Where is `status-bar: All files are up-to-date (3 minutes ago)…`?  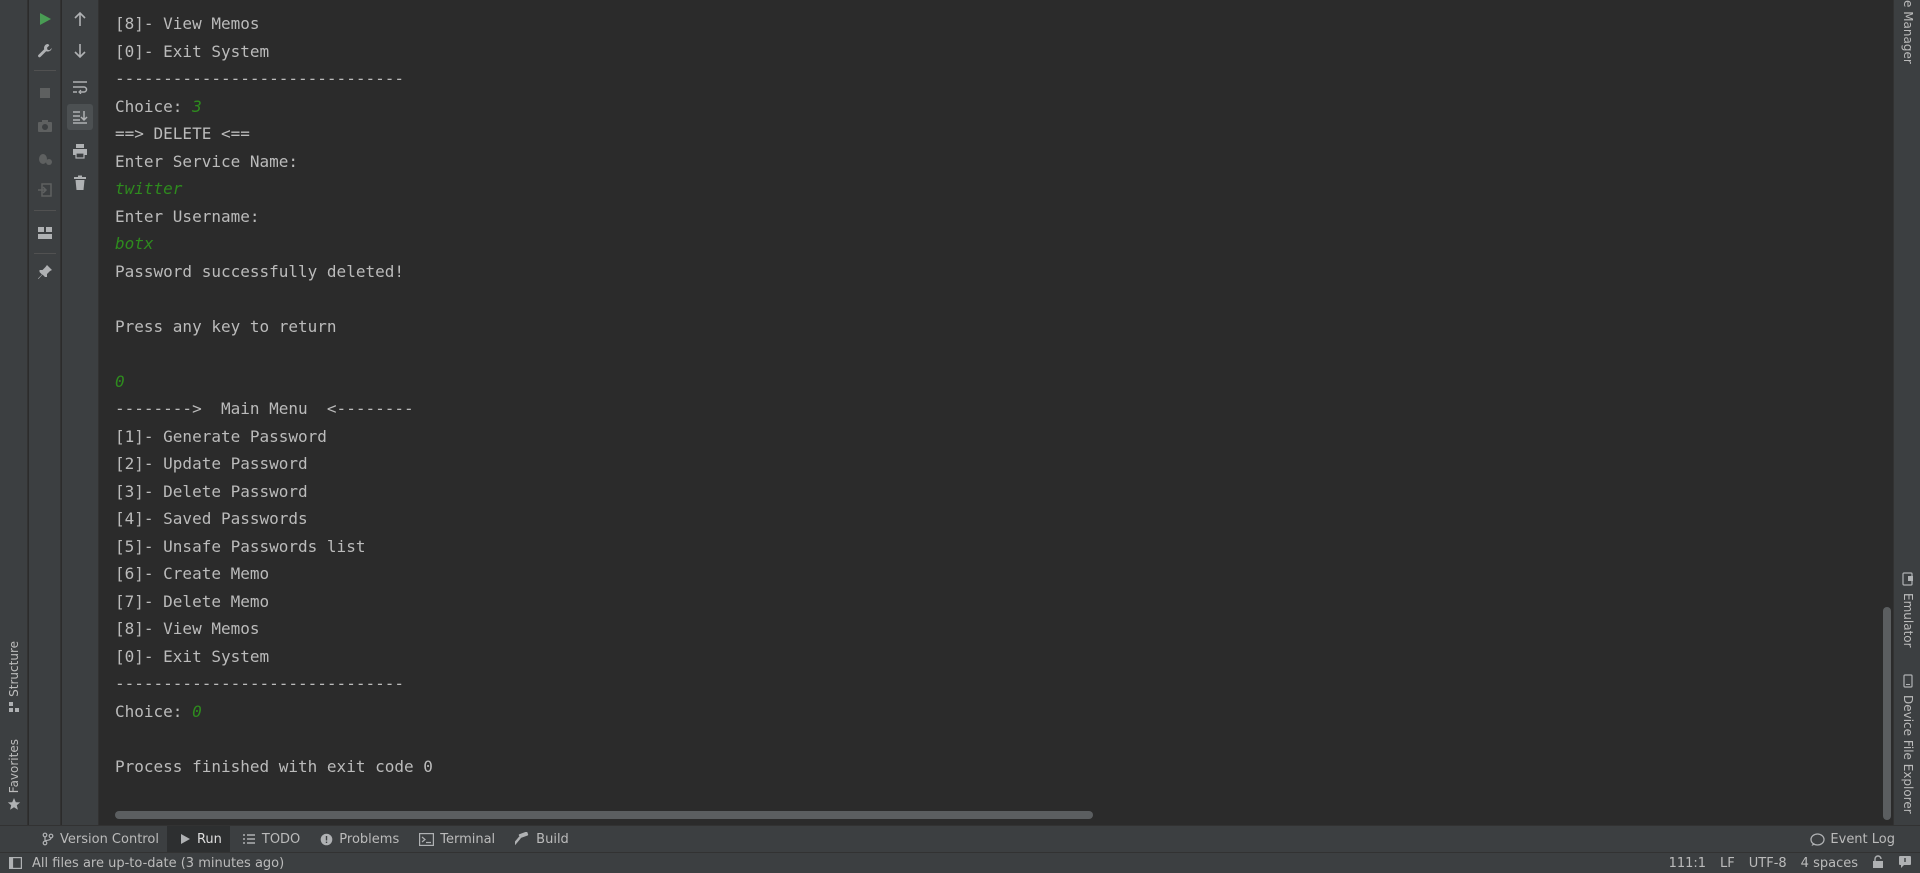
status-bar: All files are up-to-date (3 minutes ago)… is located at coordinates (960, 862).